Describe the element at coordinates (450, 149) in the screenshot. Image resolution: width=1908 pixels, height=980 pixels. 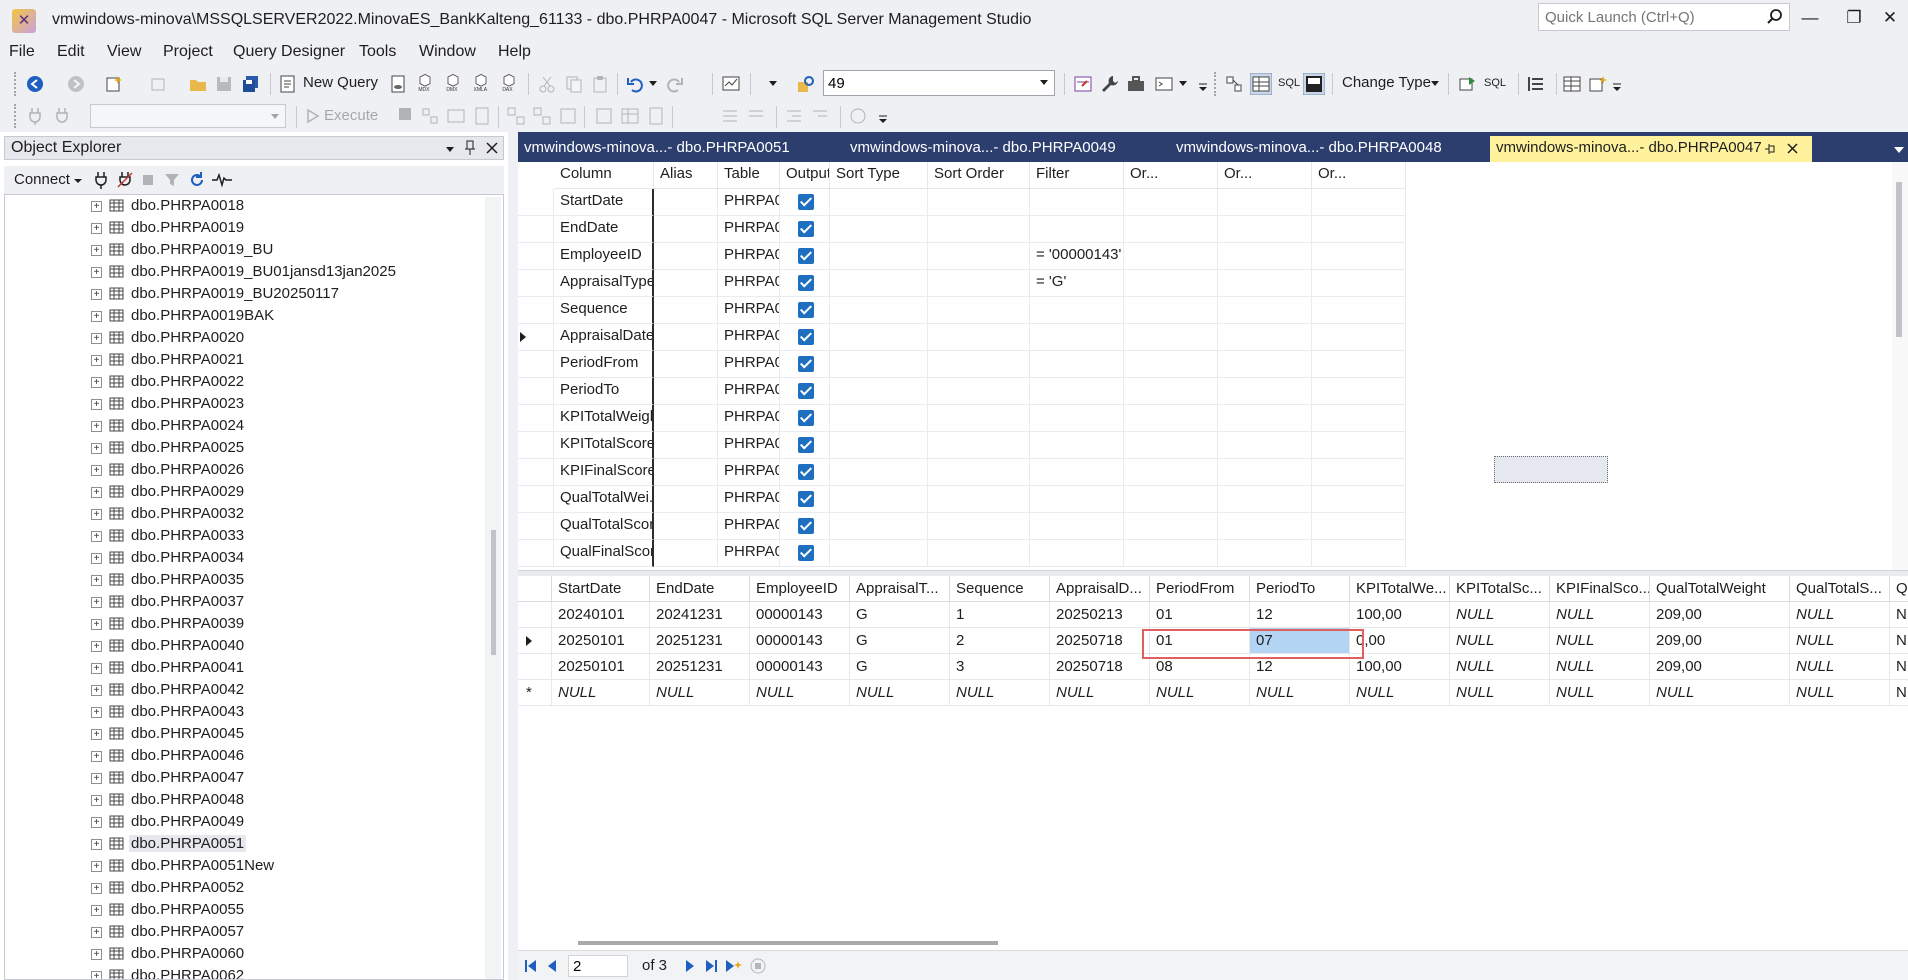
I see `window-position-icon` at that location.